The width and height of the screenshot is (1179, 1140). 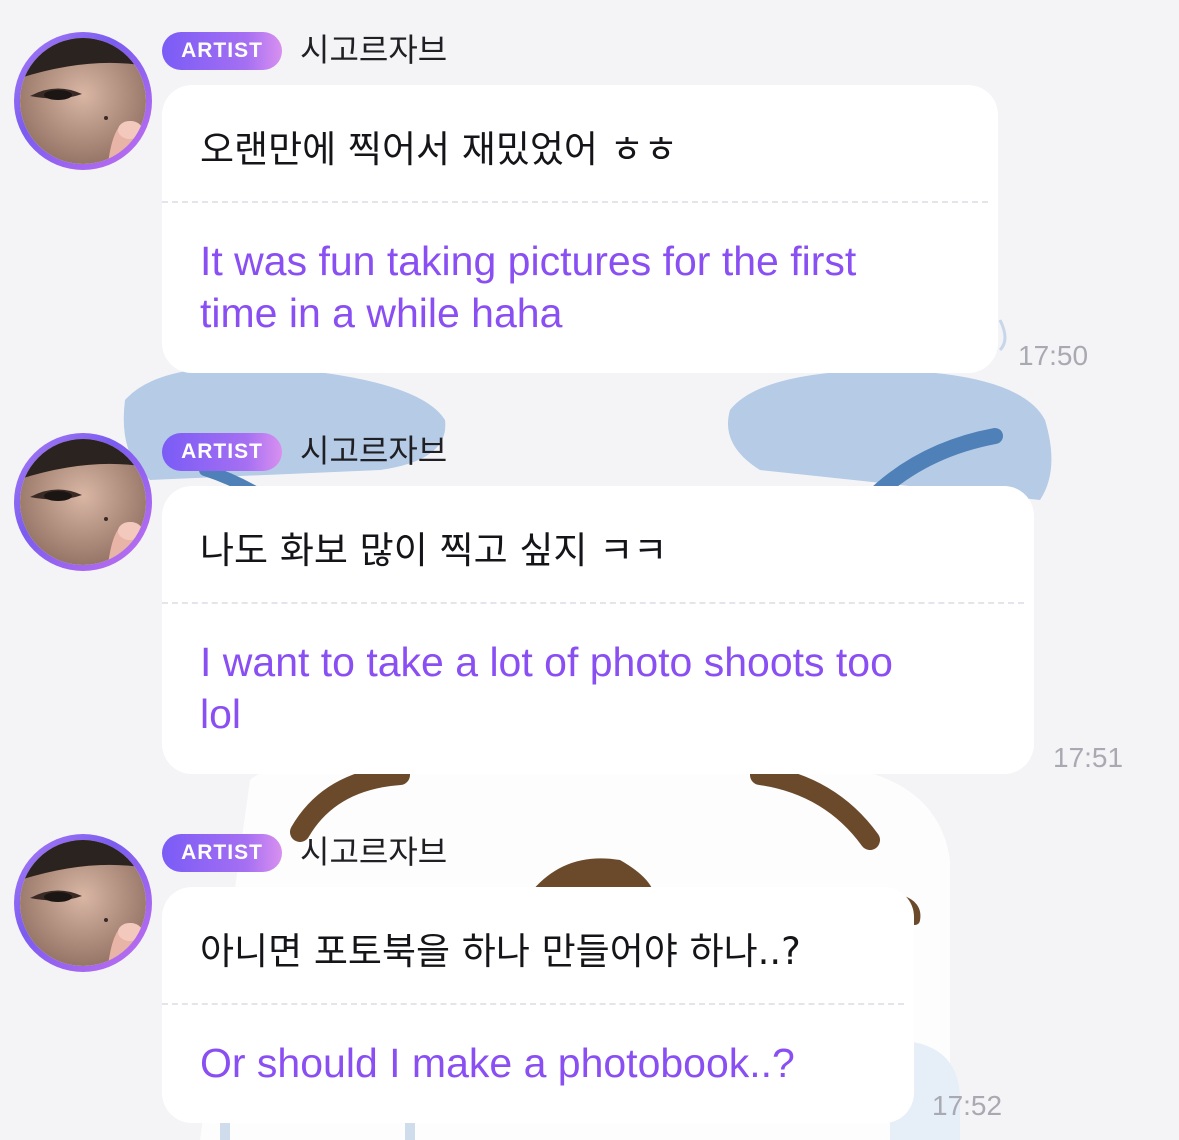 What do you see at coordinates (1088, 757) in the screenshot?
I see `timestamp: 17:51` at bounding box center [1088, 757].